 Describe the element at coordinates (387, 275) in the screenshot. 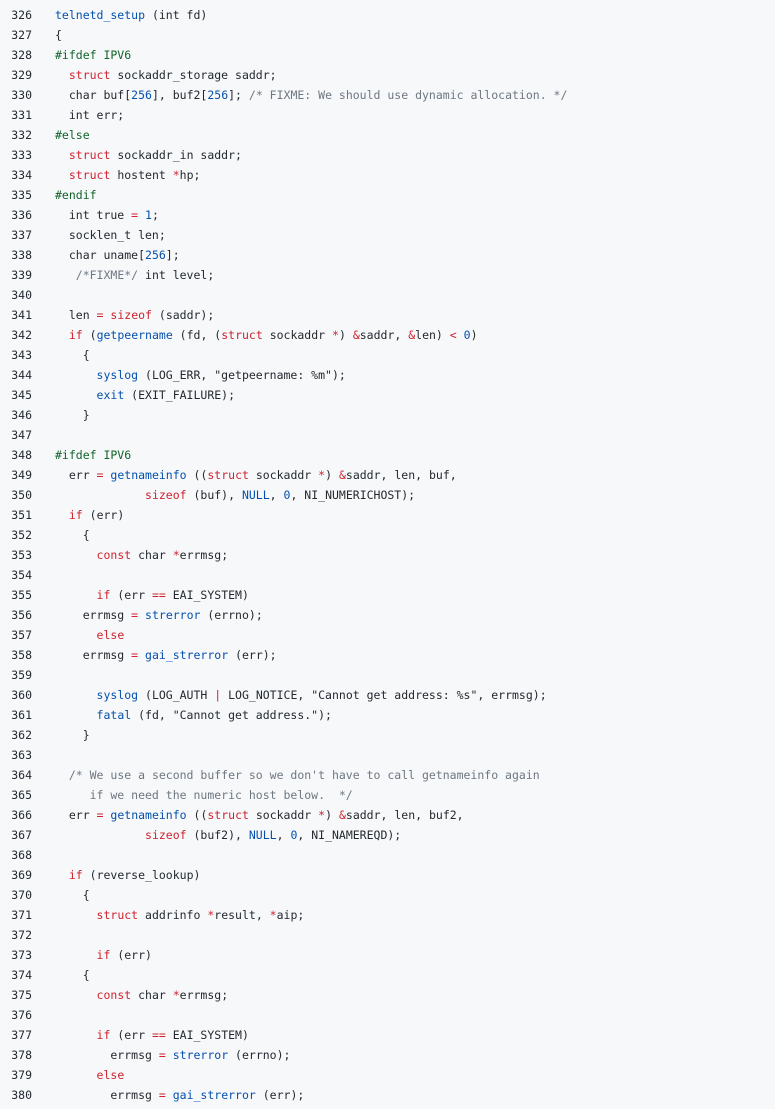

I see `code-line: 339 /*FIXME*/ int level;` at that location.